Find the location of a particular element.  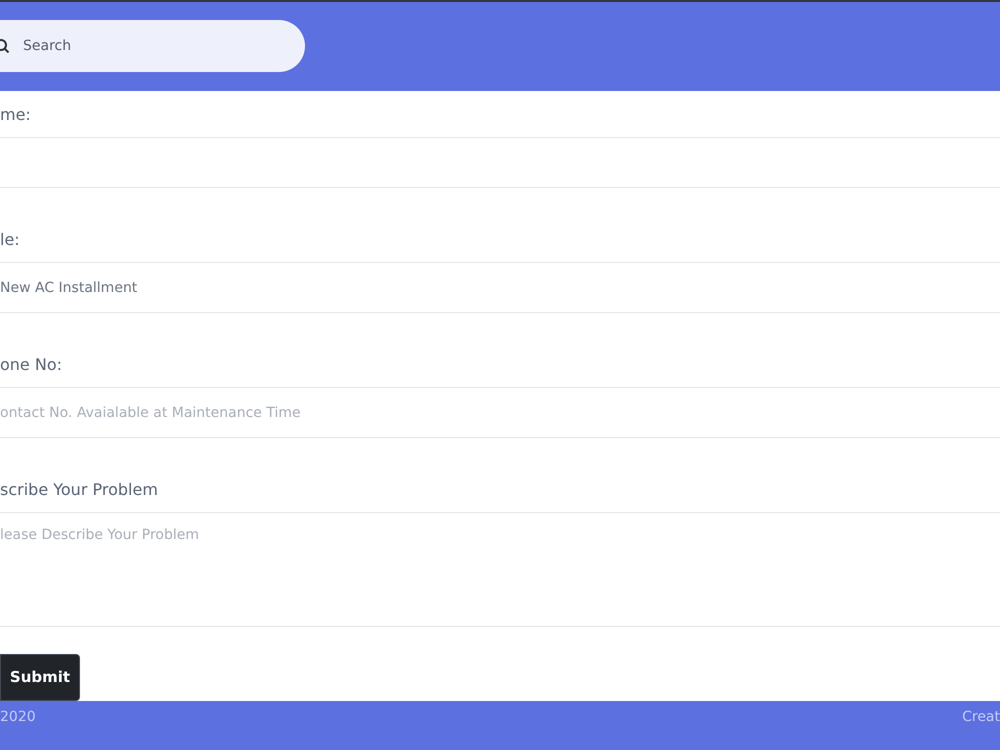

footer-text: Creat is located at coordinates (981, 717).